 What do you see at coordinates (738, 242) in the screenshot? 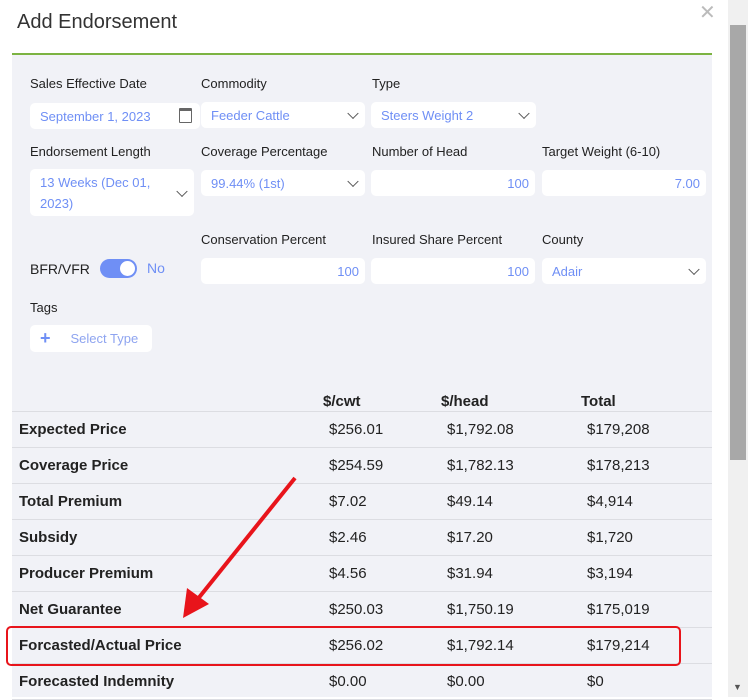
I see `scrollbar-thumb` at bounding box center [738, 242].